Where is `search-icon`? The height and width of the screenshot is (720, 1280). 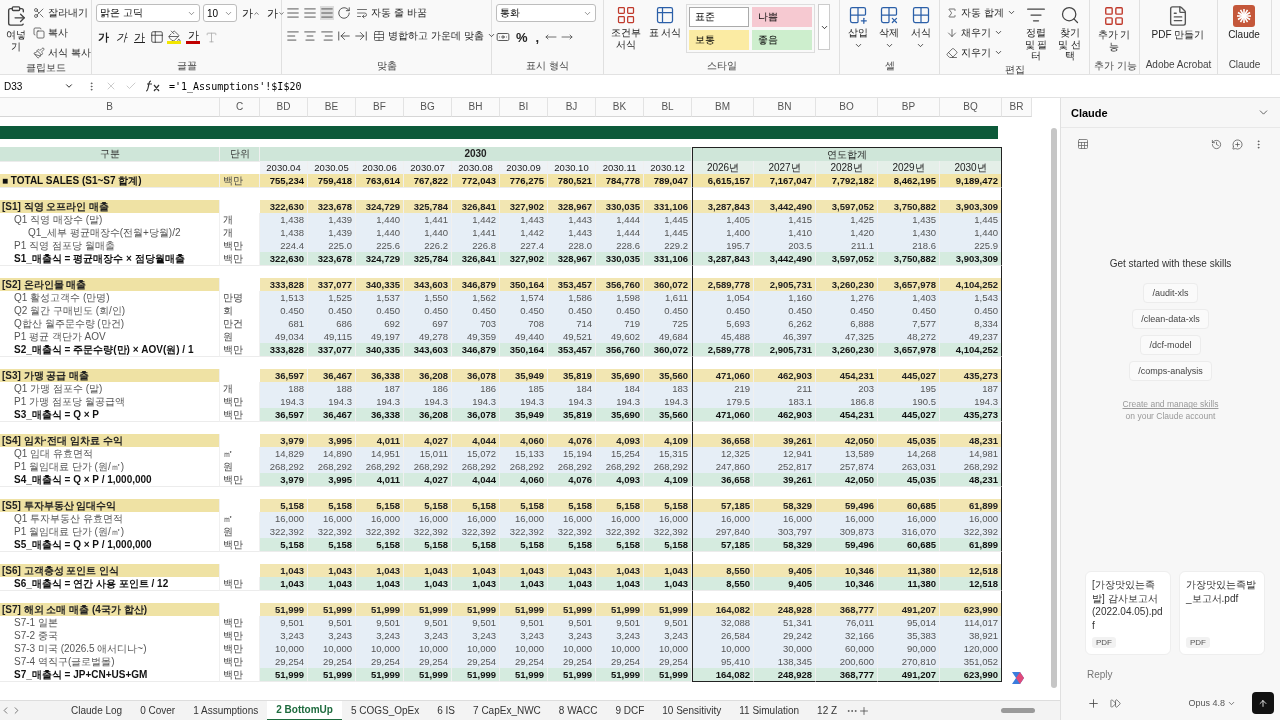
search-icon is located at coordinates (1069, 15).